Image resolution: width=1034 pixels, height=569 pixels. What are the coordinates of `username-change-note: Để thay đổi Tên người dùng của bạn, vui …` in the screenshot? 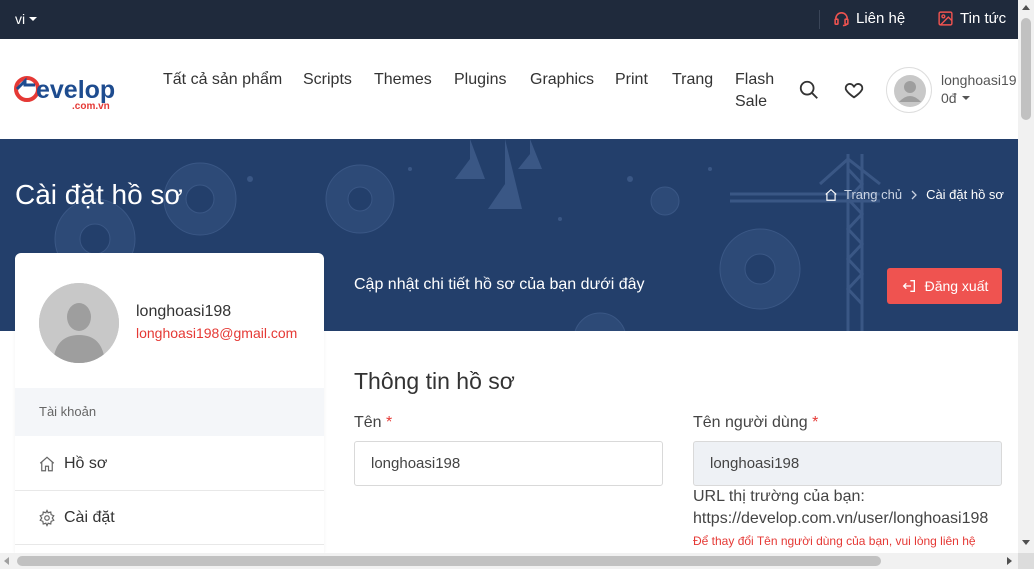 It's located at (834, 541).